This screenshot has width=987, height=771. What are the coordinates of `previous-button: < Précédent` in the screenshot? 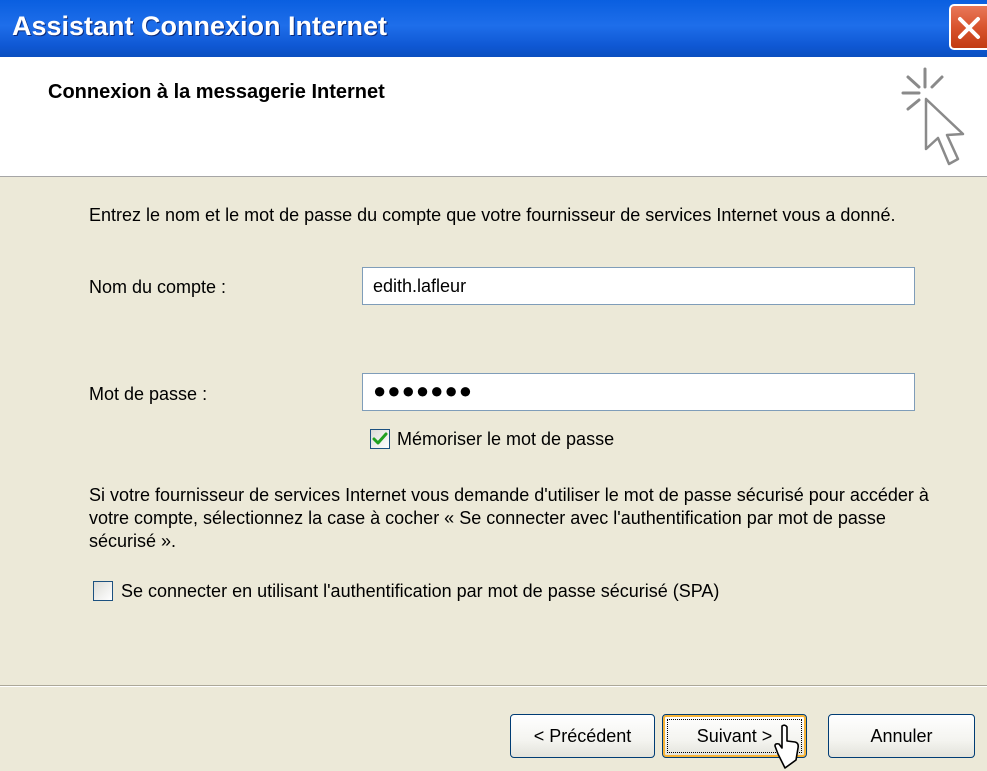 It's located at (582, 736).